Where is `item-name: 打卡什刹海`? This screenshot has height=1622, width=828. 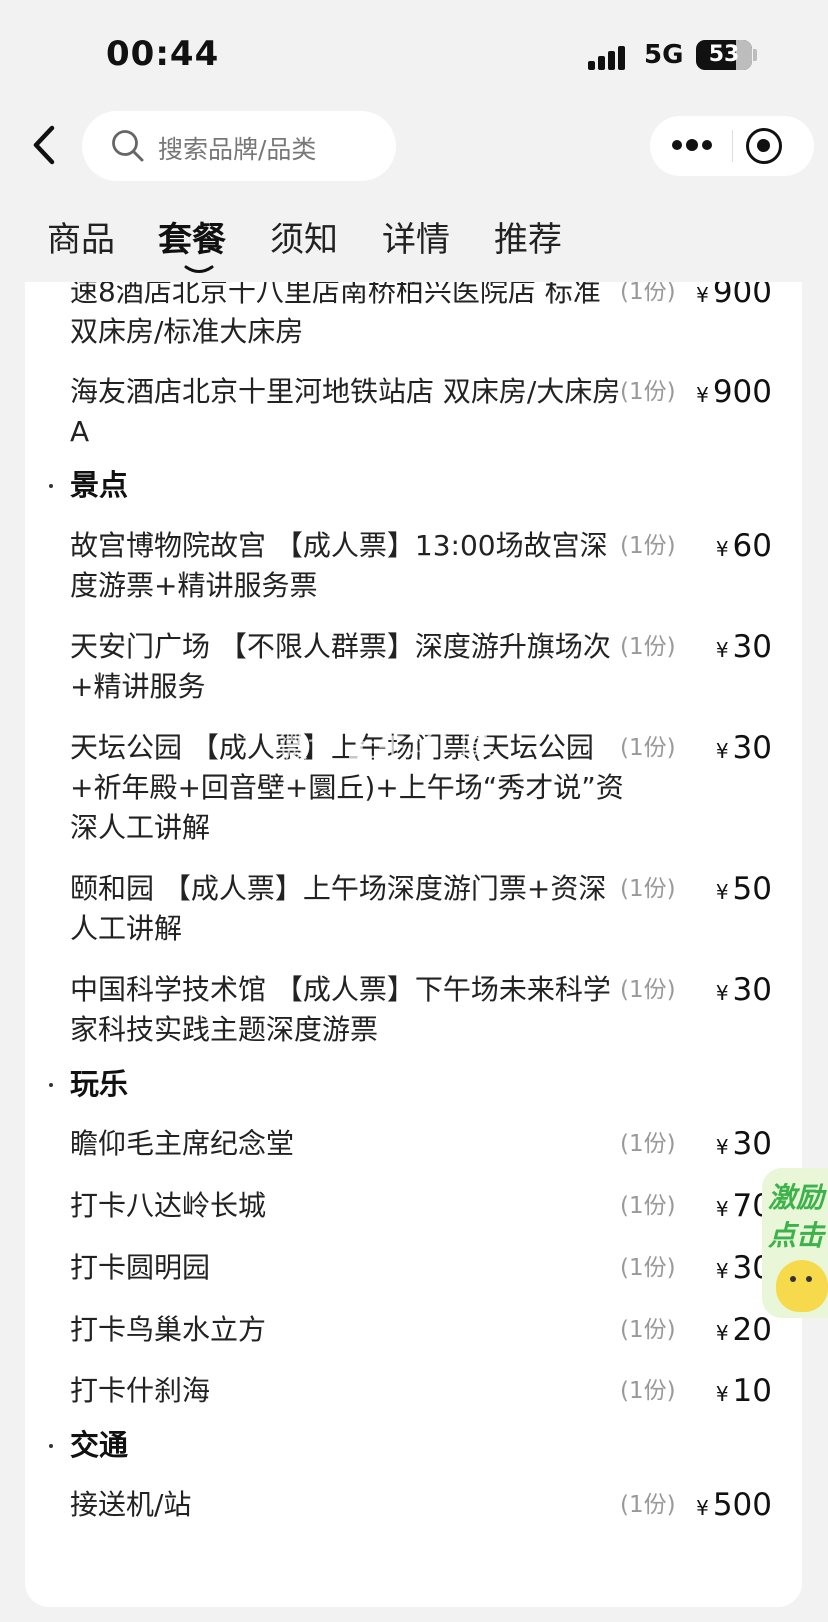
item-name: 打卡什刹海 is located at coordinates (140, 1390).